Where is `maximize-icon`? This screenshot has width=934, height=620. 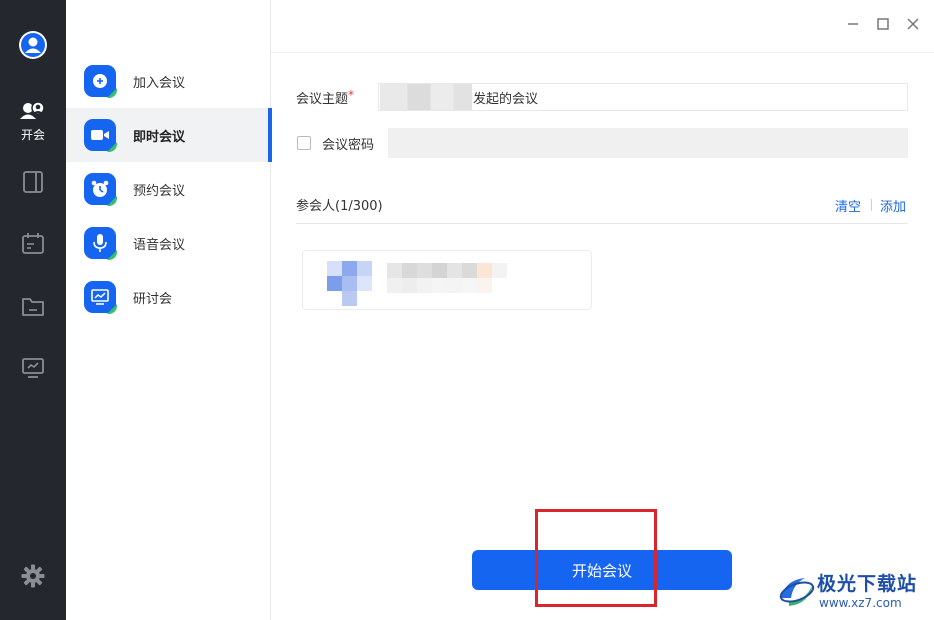 maximize-icon is located at coordinates (883, 24).